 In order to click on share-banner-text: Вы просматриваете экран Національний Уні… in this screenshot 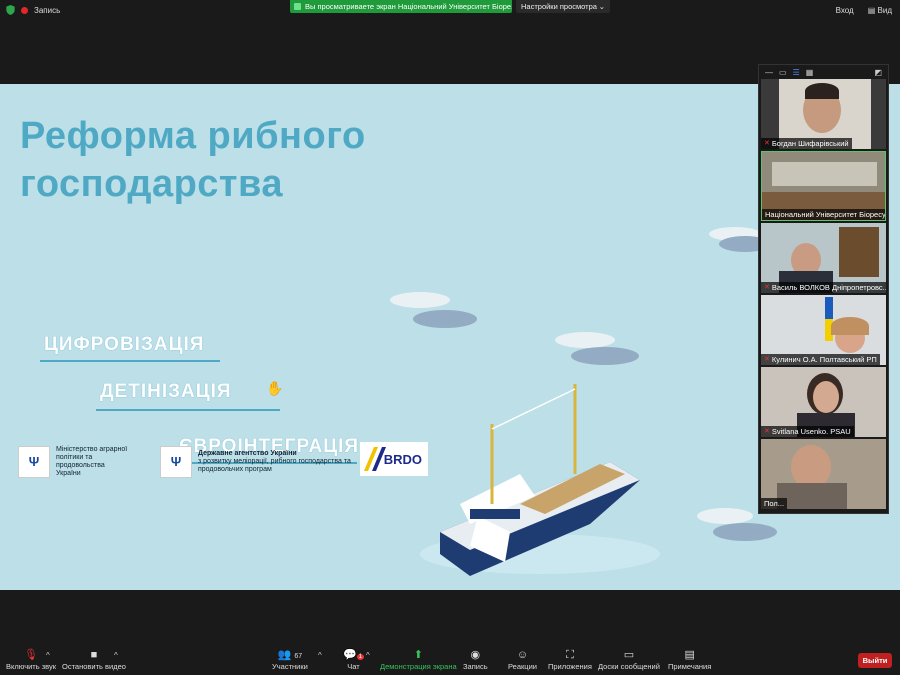, I will do `click(408, 6)`.